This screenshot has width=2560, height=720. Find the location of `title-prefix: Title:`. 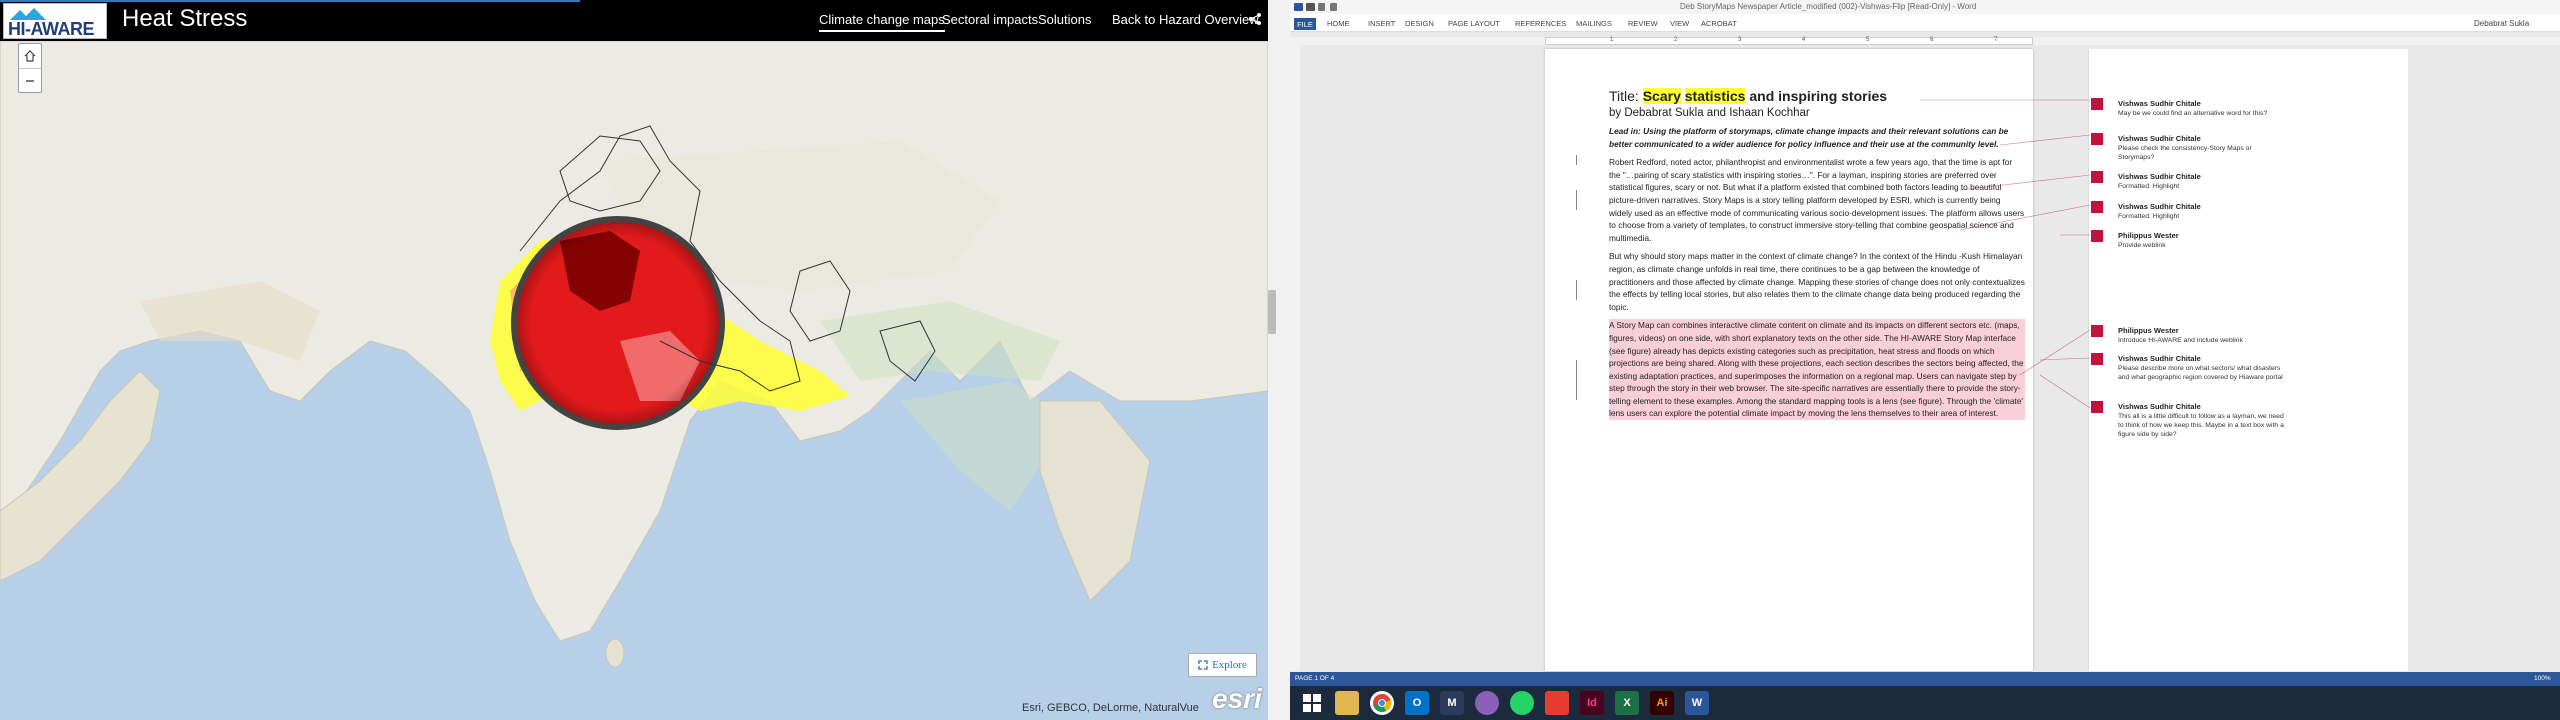

title-prefix: Title: is located at coordinates (1626, 96).